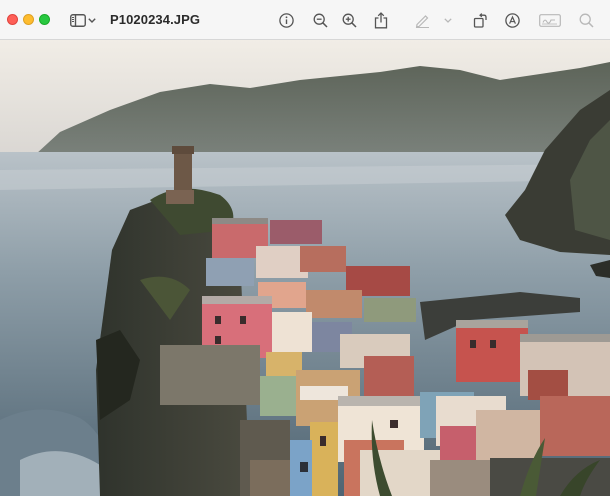 The height and width of the screenshot is (496, 610). I want to click on signature-icon, so click(550, 20).